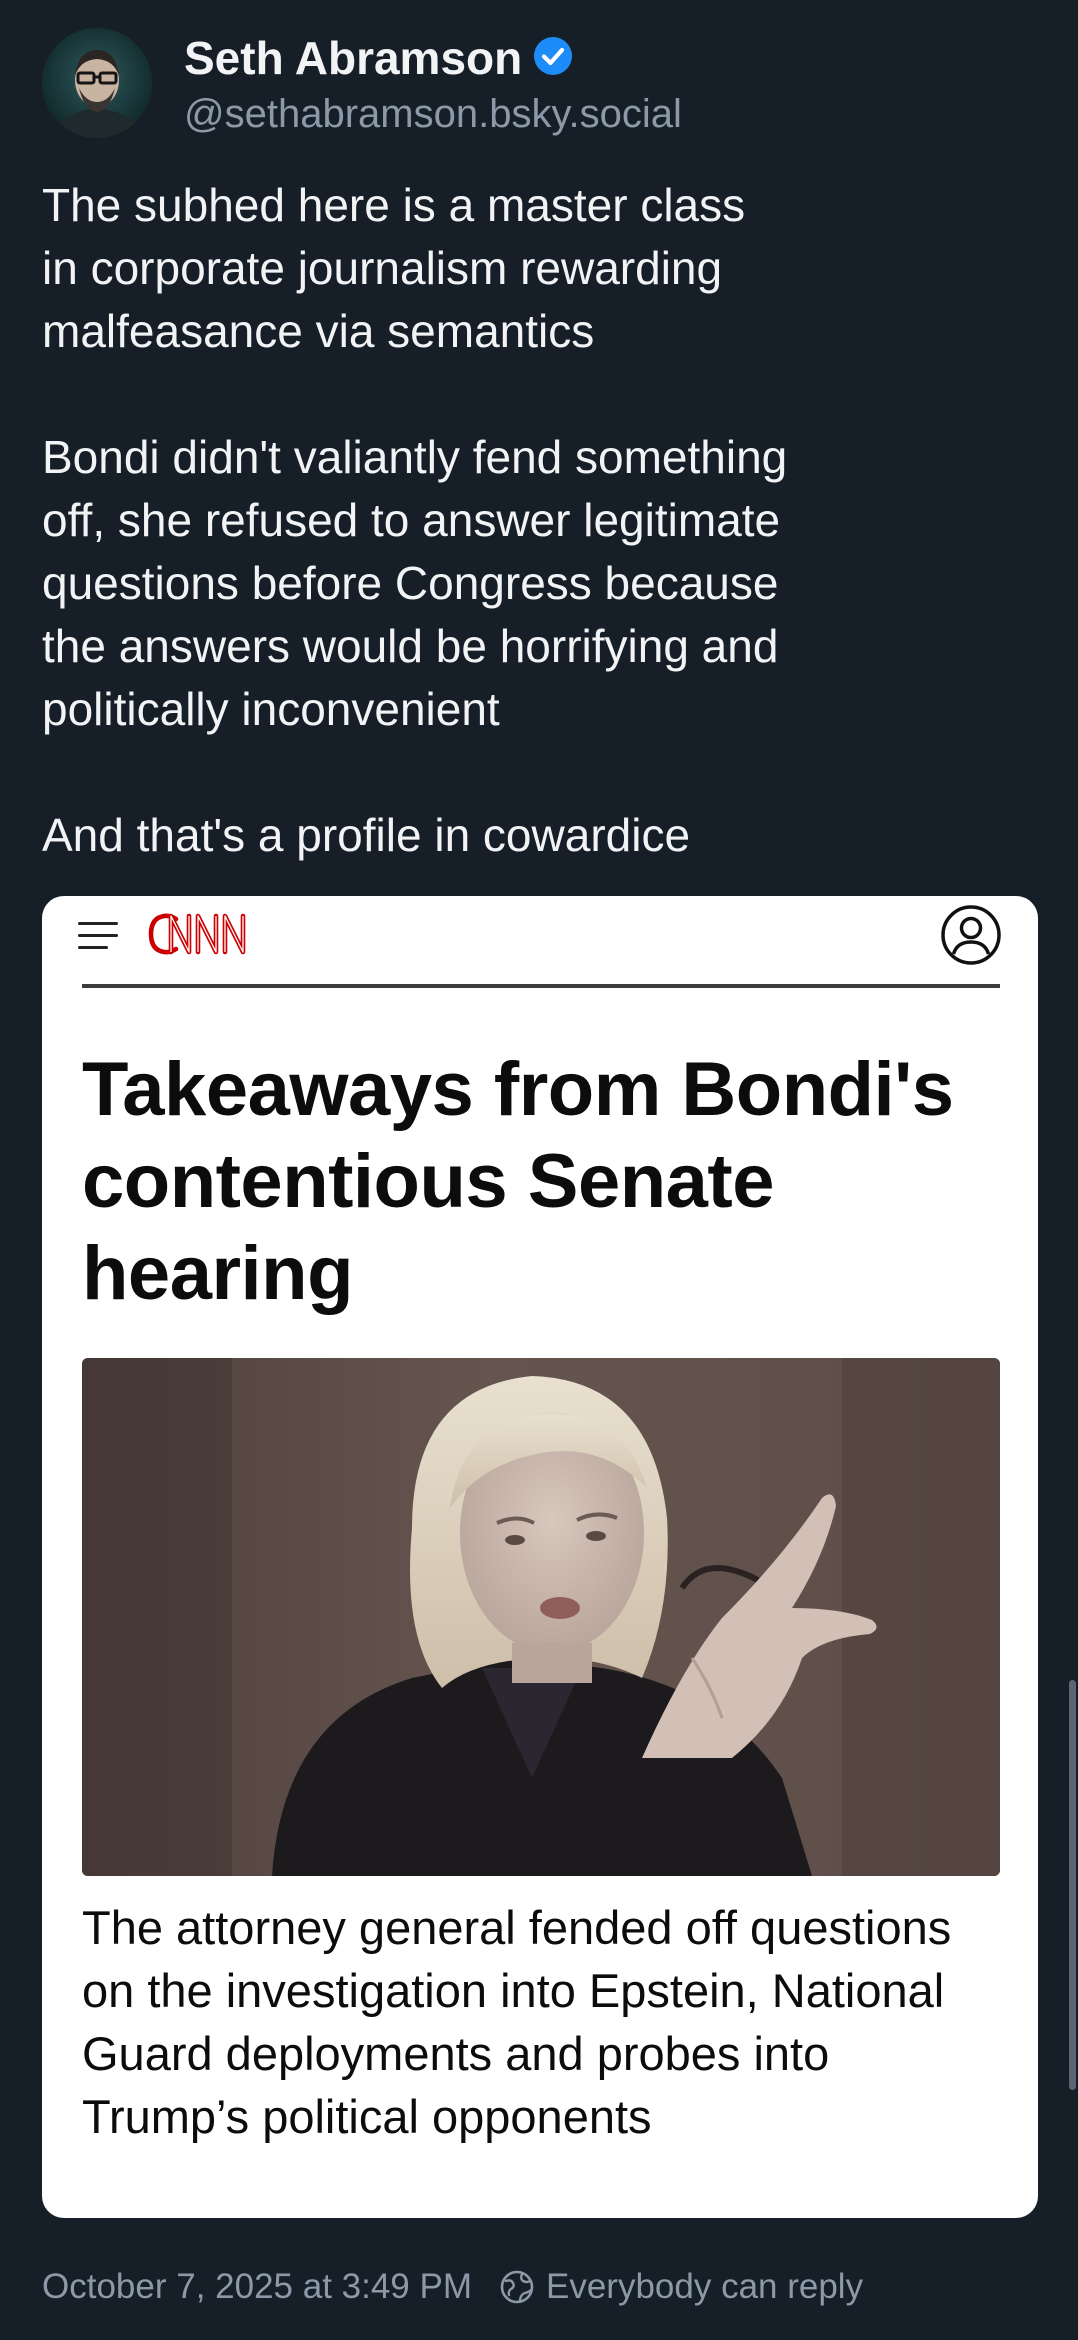  What do you see at coordinates (1072, 1885) in the screenshot?
I see `scrollbar` at bounding box center [1072, 1885].